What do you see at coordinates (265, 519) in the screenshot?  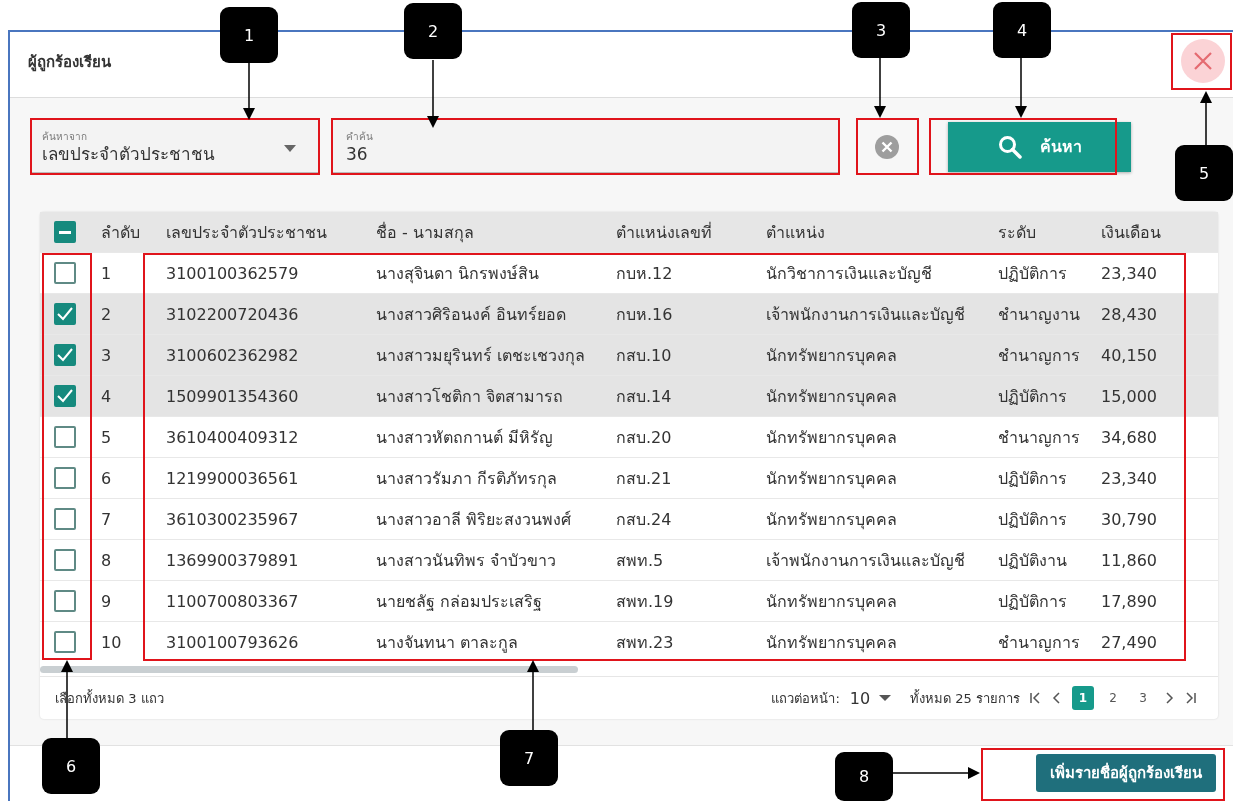 I see `table-cell: 3610300235967` at bounding box center [265, 519].